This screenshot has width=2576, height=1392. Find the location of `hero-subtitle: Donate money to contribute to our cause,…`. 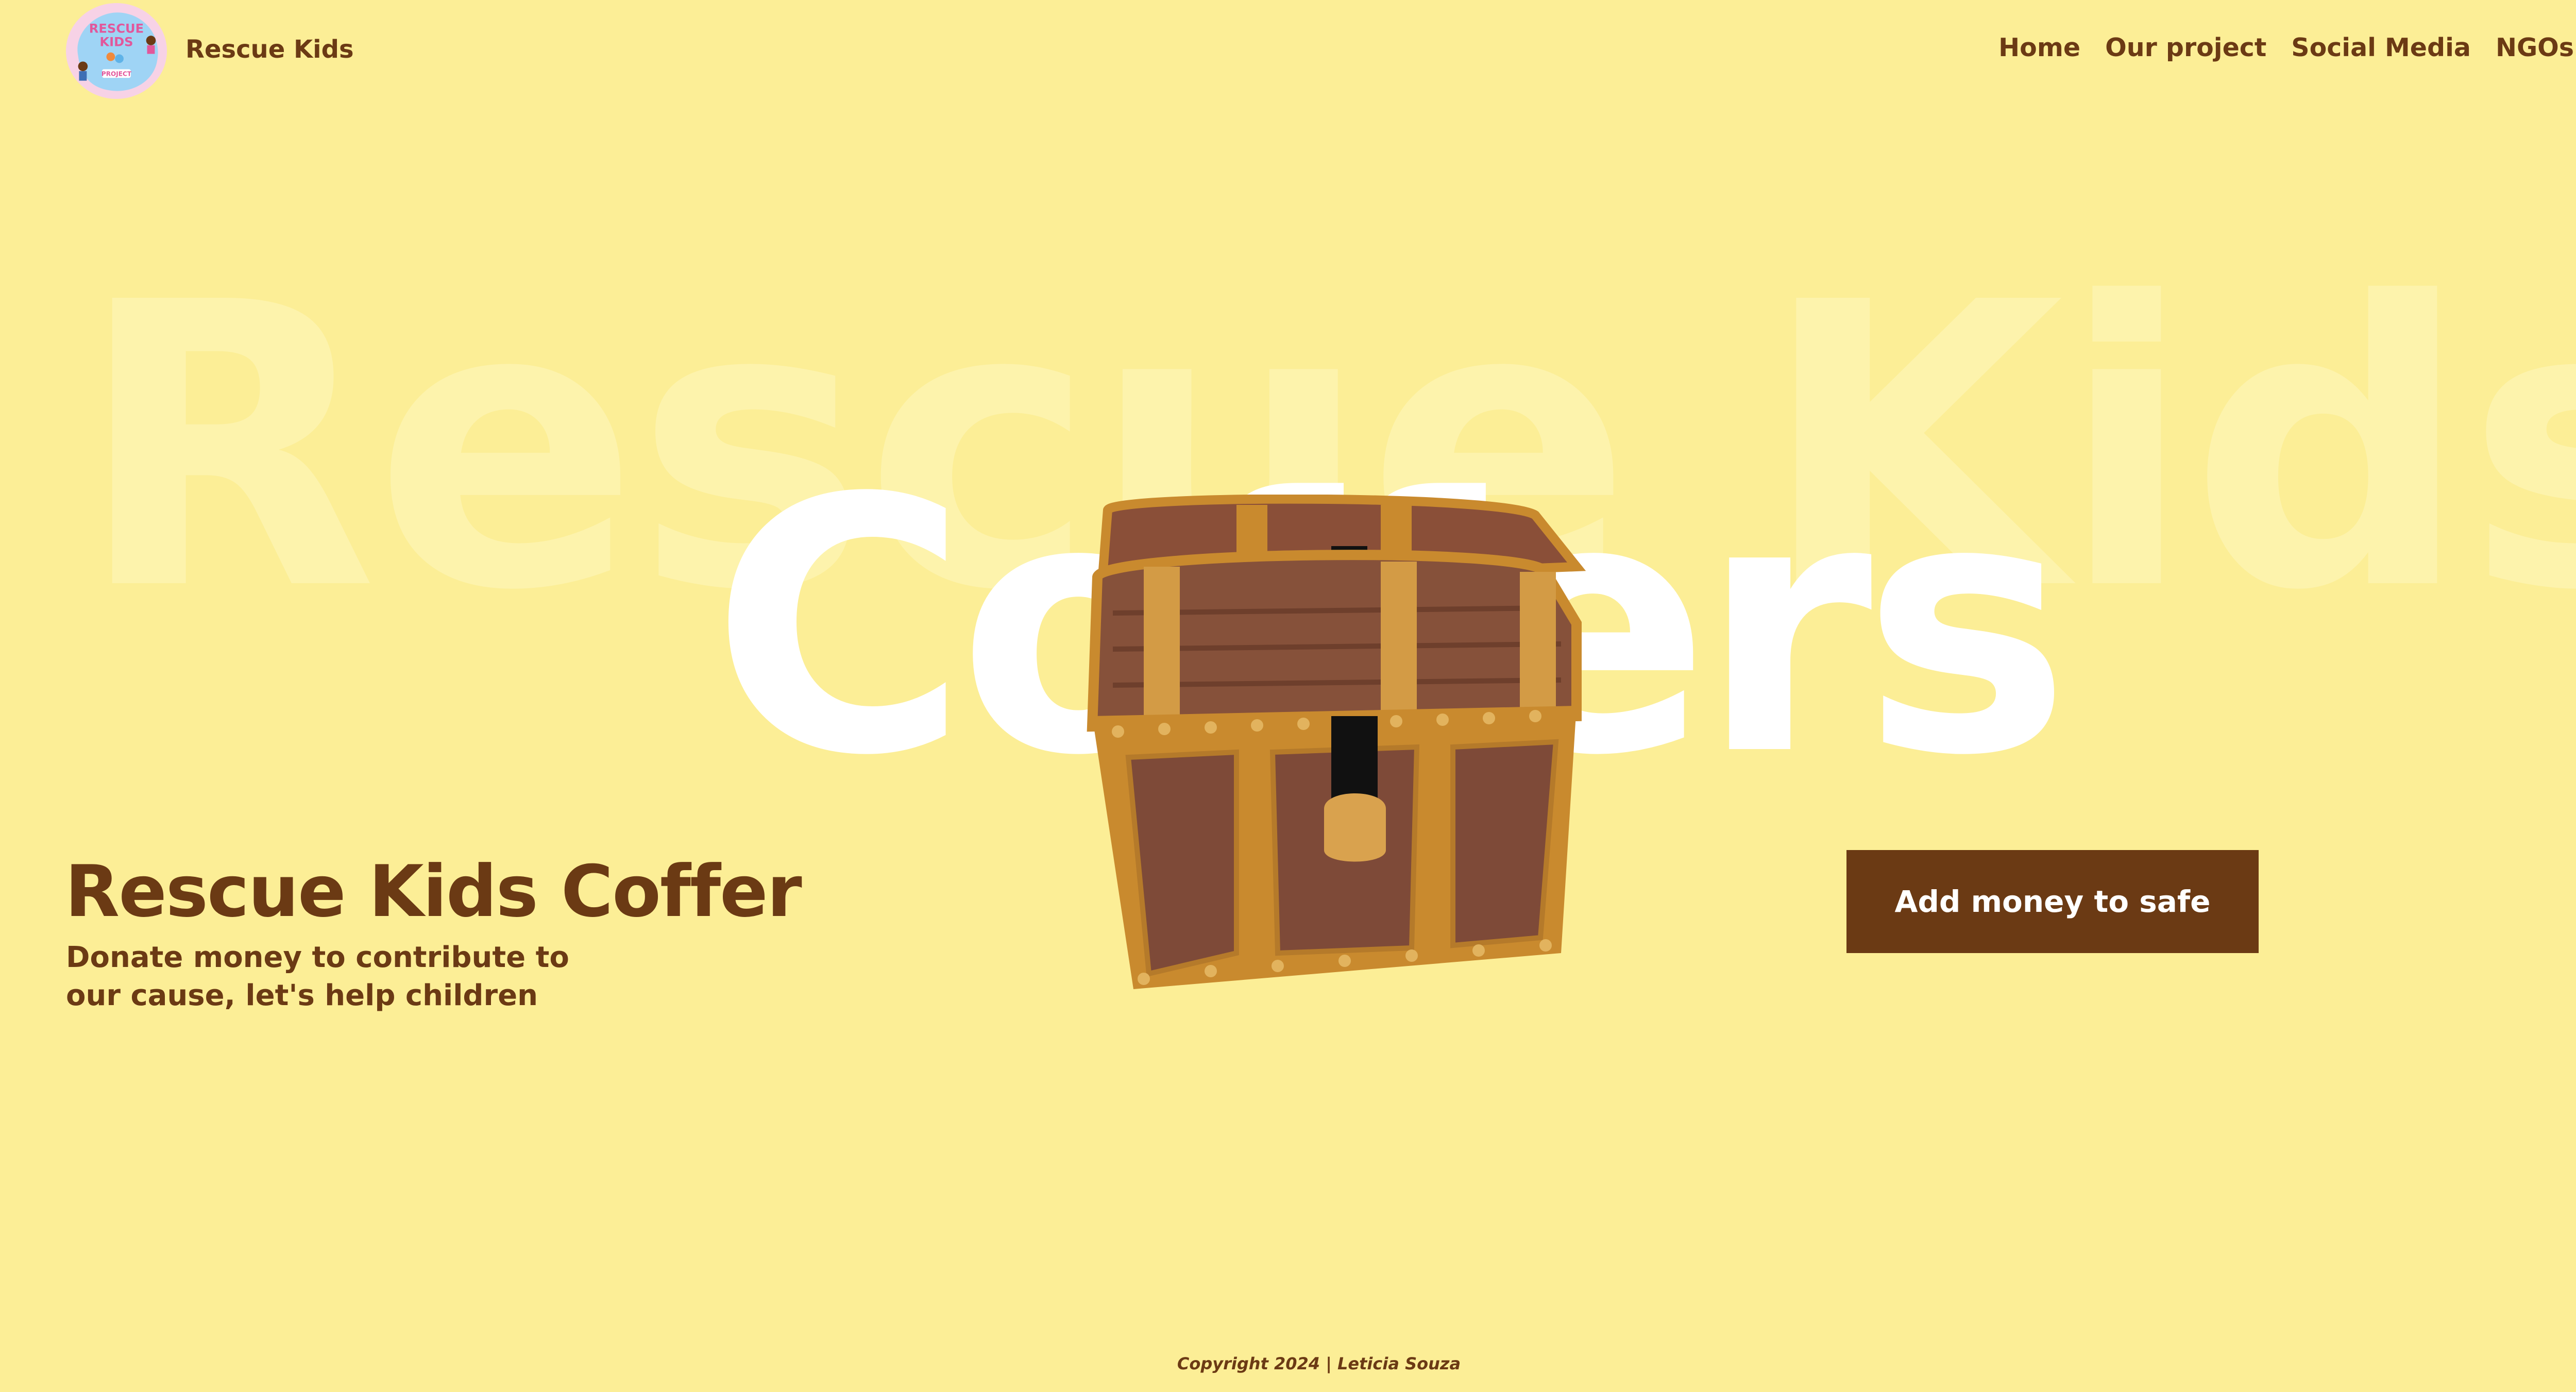

hero-subtitle: Donate money to contribute to our cause,… is located at coordinates (317, 976).